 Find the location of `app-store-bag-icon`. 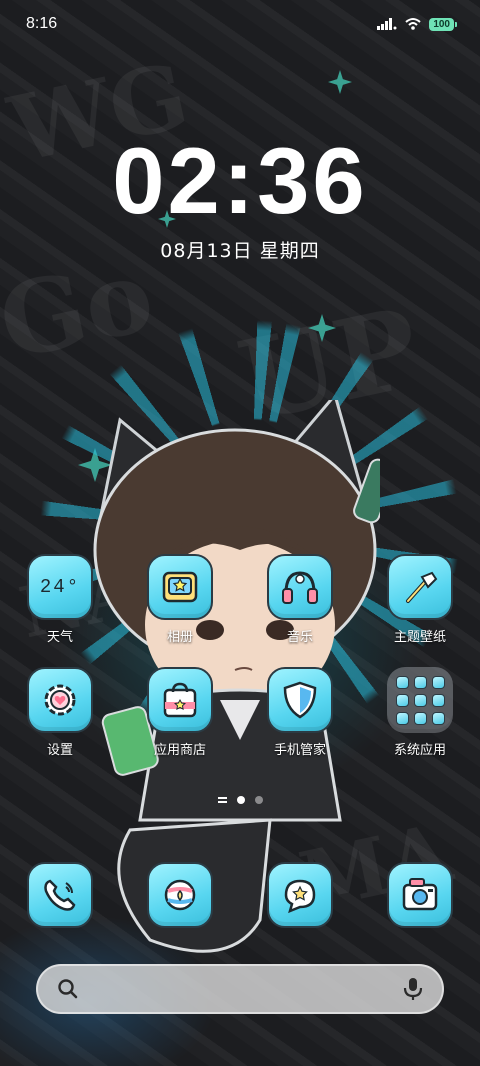

app-store-bag-icon is located at coordinates (180, 700).